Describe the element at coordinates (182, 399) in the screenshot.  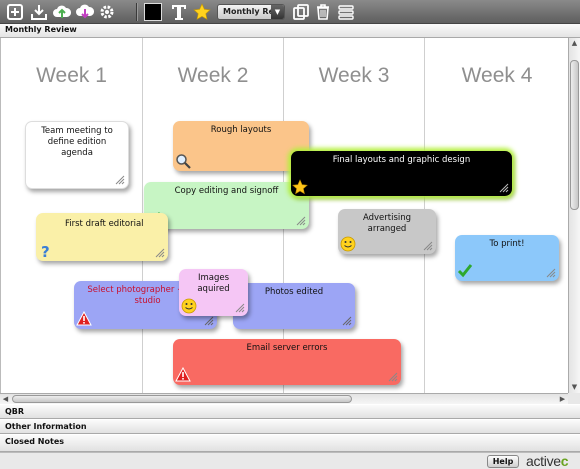
I see `horizontal-scroll-thumb` at that location.